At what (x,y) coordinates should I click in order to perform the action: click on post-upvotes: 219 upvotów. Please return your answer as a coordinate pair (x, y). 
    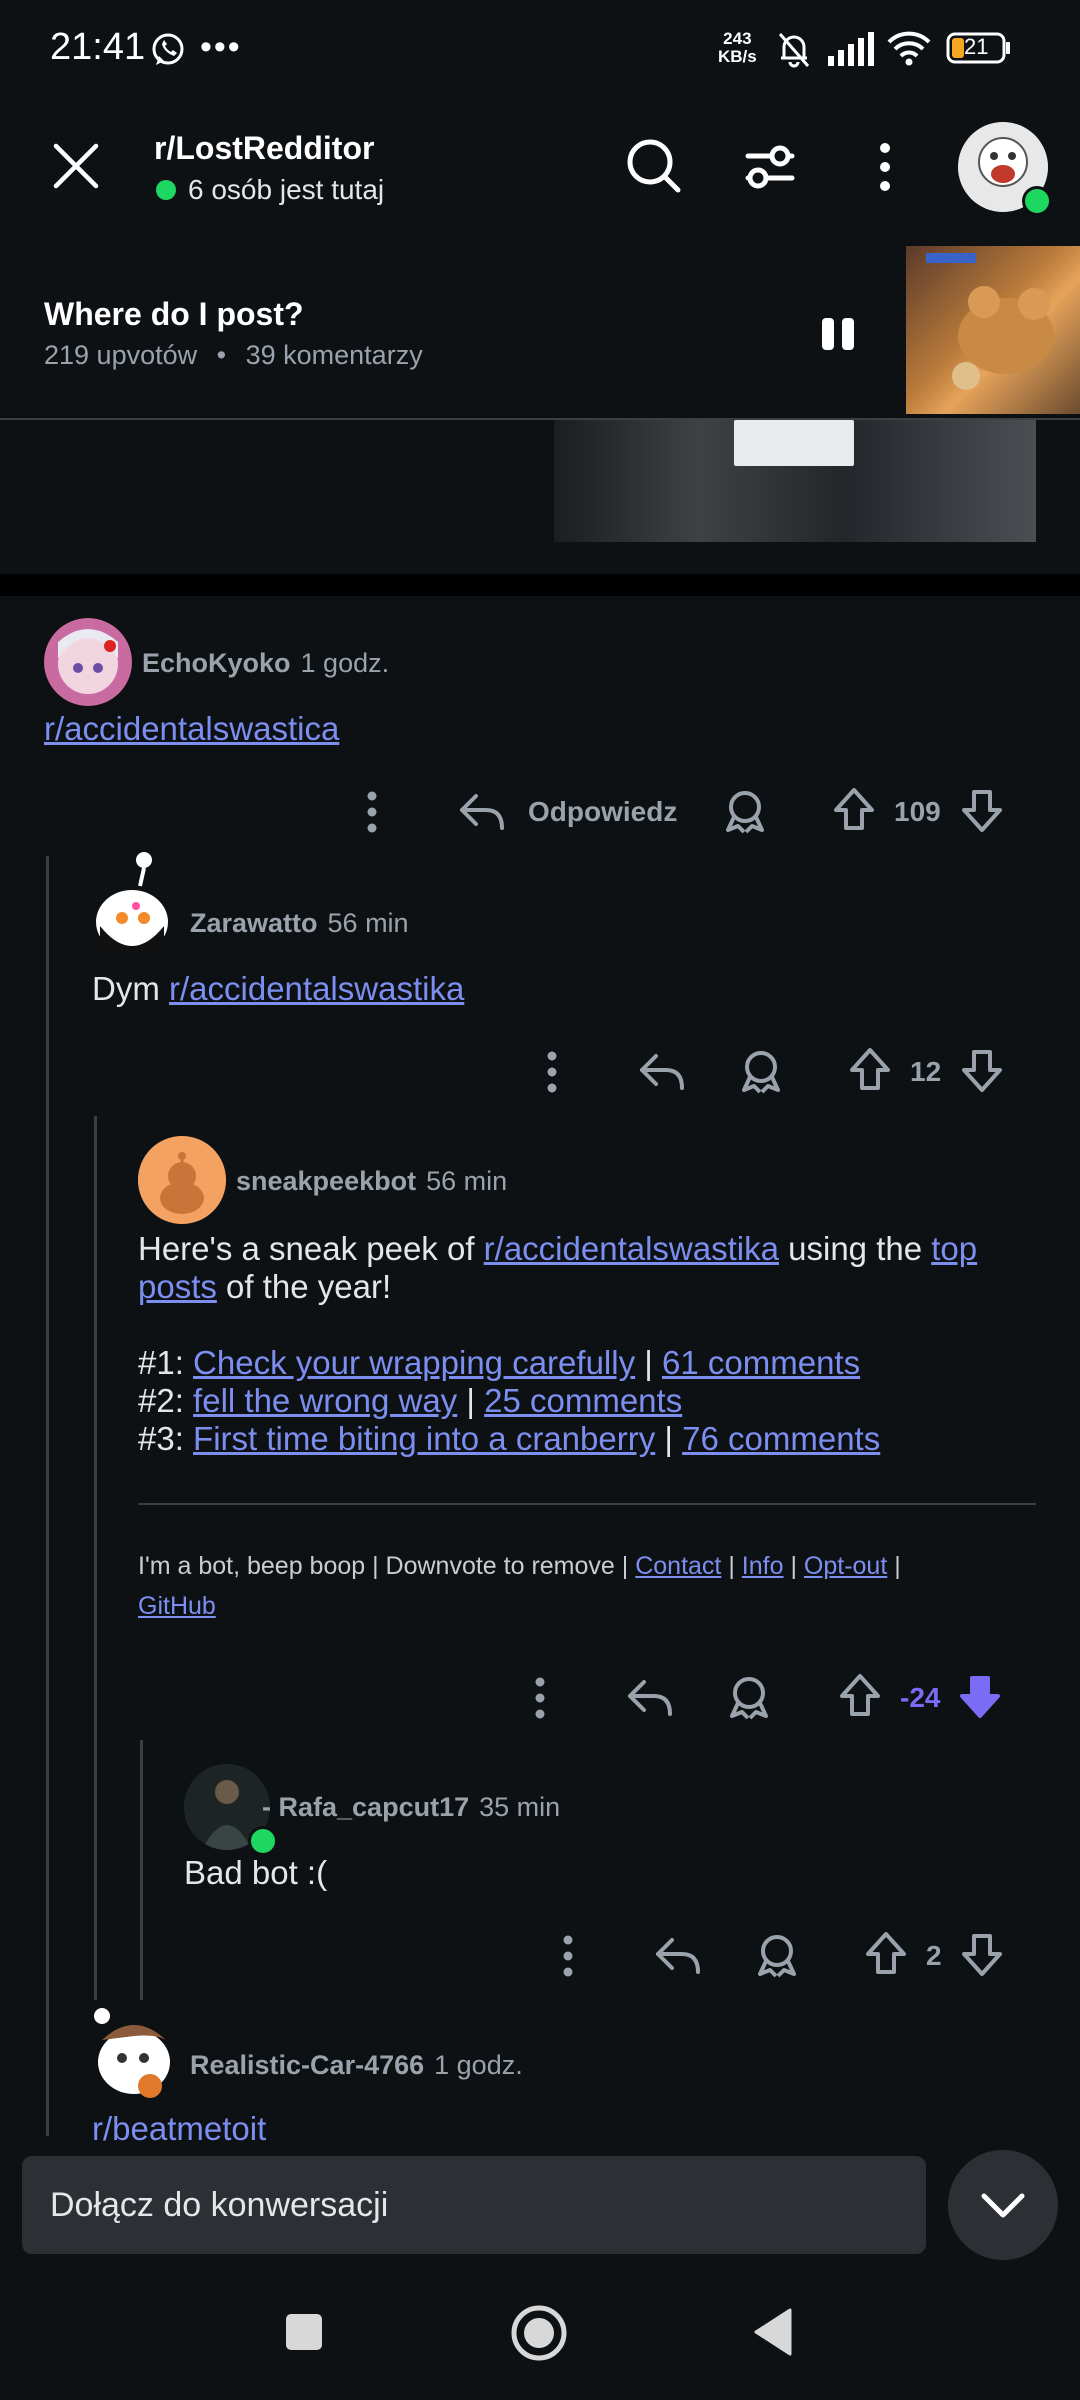
    Looking at the image, I should click on (121, 355).